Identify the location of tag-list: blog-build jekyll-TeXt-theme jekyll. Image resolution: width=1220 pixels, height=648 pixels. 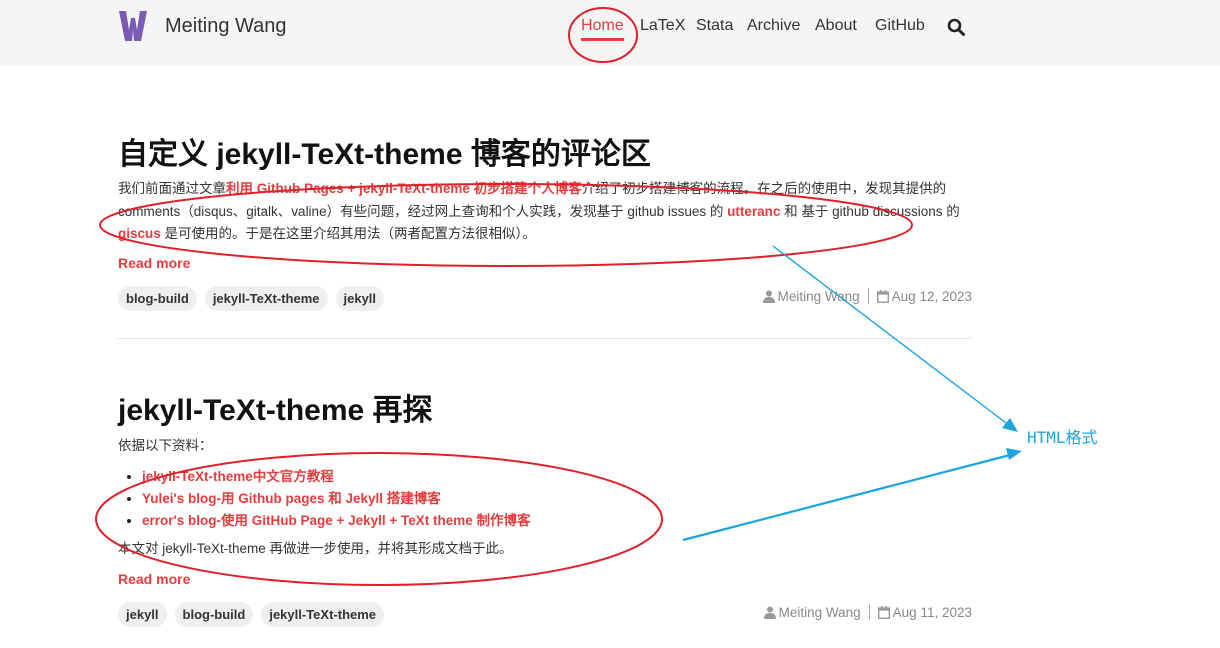
(251, 298).